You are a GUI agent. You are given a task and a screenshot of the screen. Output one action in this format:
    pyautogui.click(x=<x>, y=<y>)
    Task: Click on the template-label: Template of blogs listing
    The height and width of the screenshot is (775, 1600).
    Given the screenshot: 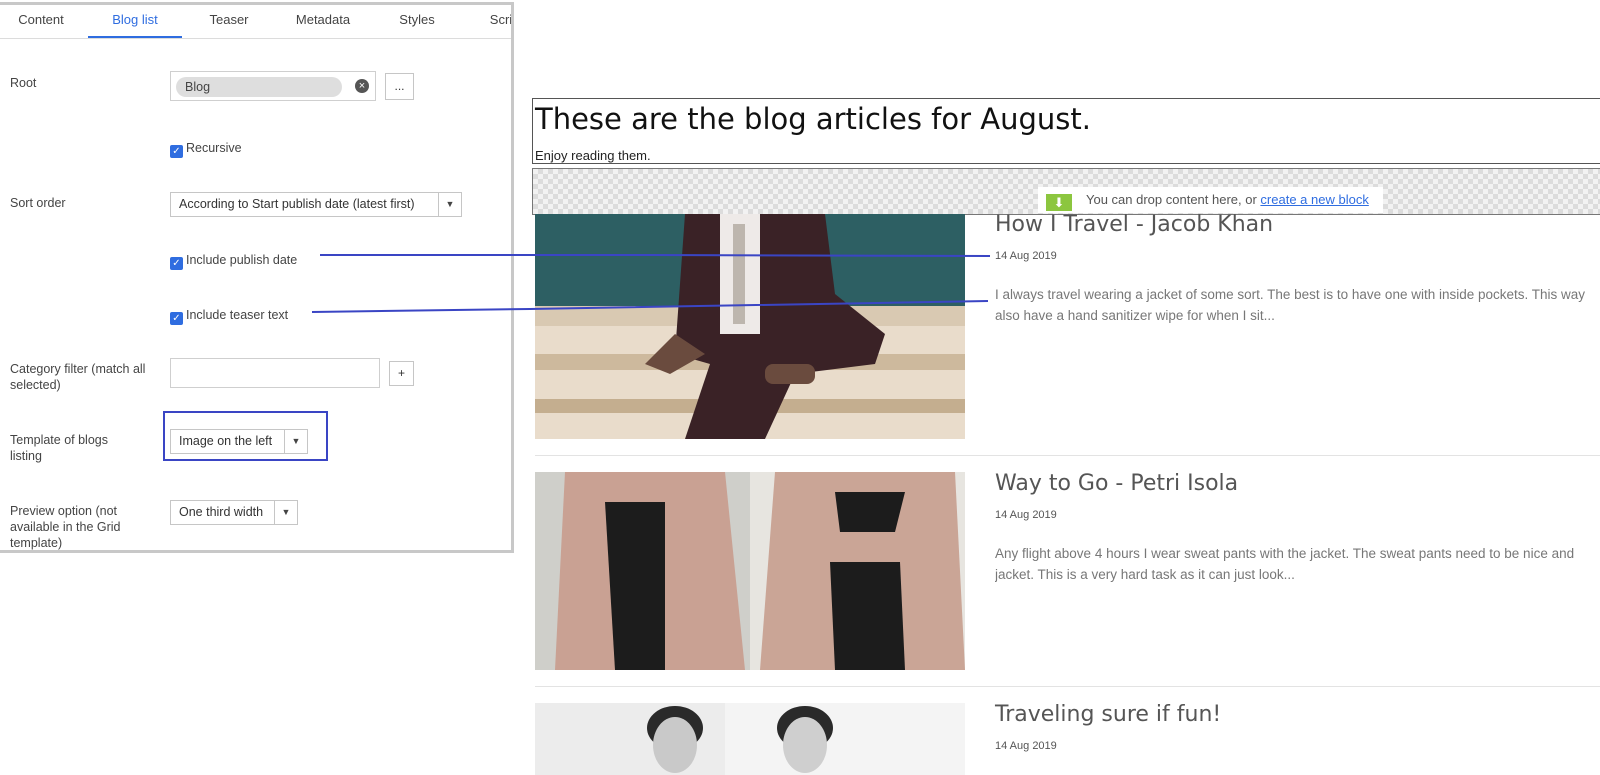 What is the action you would take?
    pyautogui.click(x=59, y=448)
    